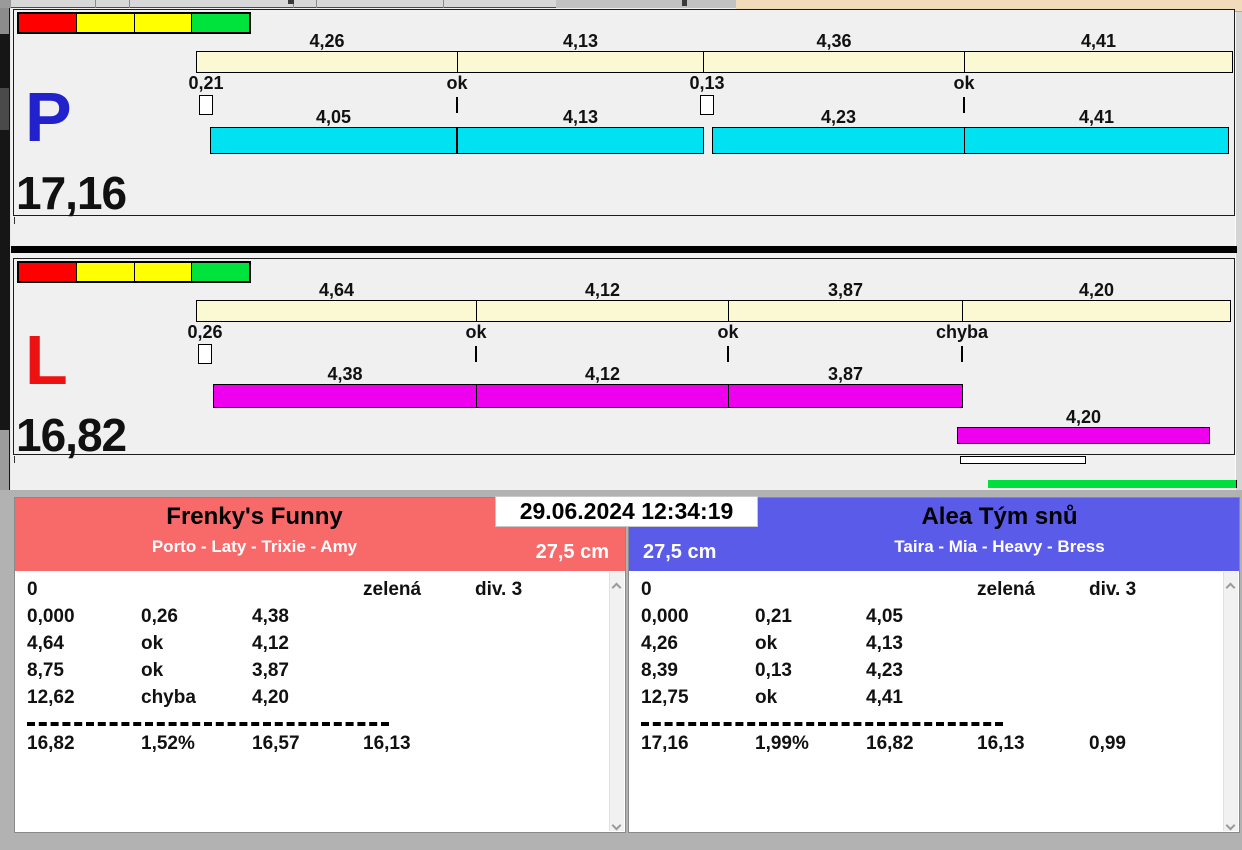  What do you see at coordinates (845, 374) in the screenshot?
I see `leg-time-label: 3,87` at bounding box center [845, 374].